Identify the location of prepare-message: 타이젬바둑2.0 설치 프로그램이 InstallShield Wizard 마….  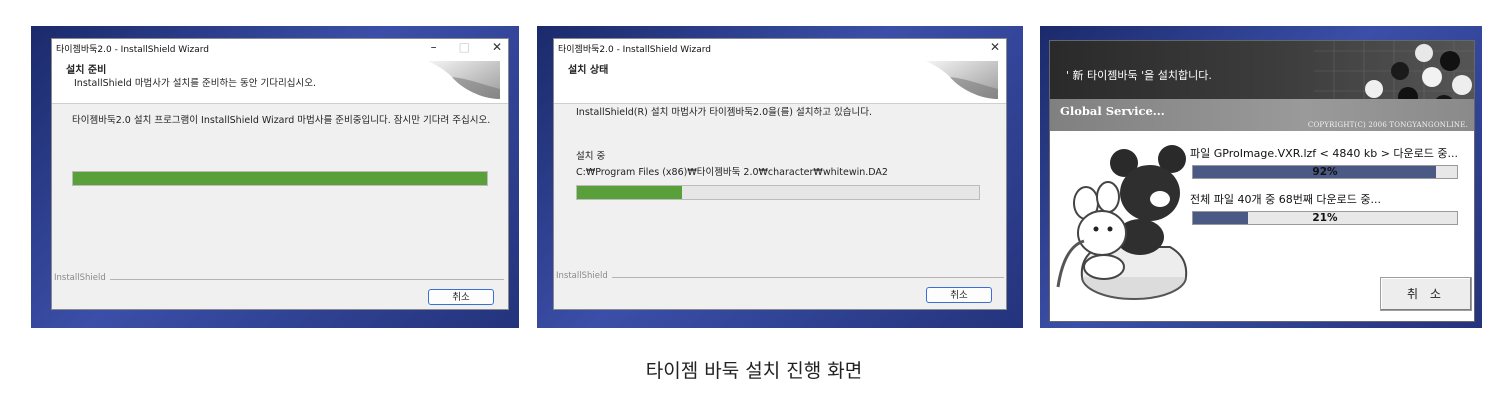
(281, 120).